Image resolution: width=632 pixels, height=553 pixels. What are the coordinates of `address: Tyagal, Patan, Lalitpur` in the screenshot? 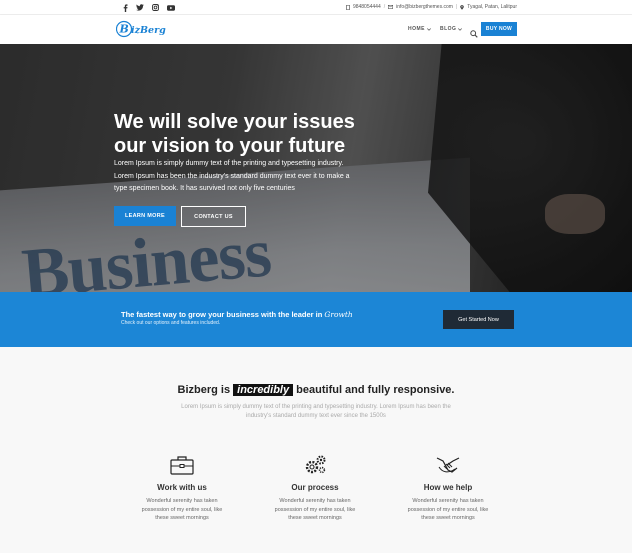 It's located at (492, 7).